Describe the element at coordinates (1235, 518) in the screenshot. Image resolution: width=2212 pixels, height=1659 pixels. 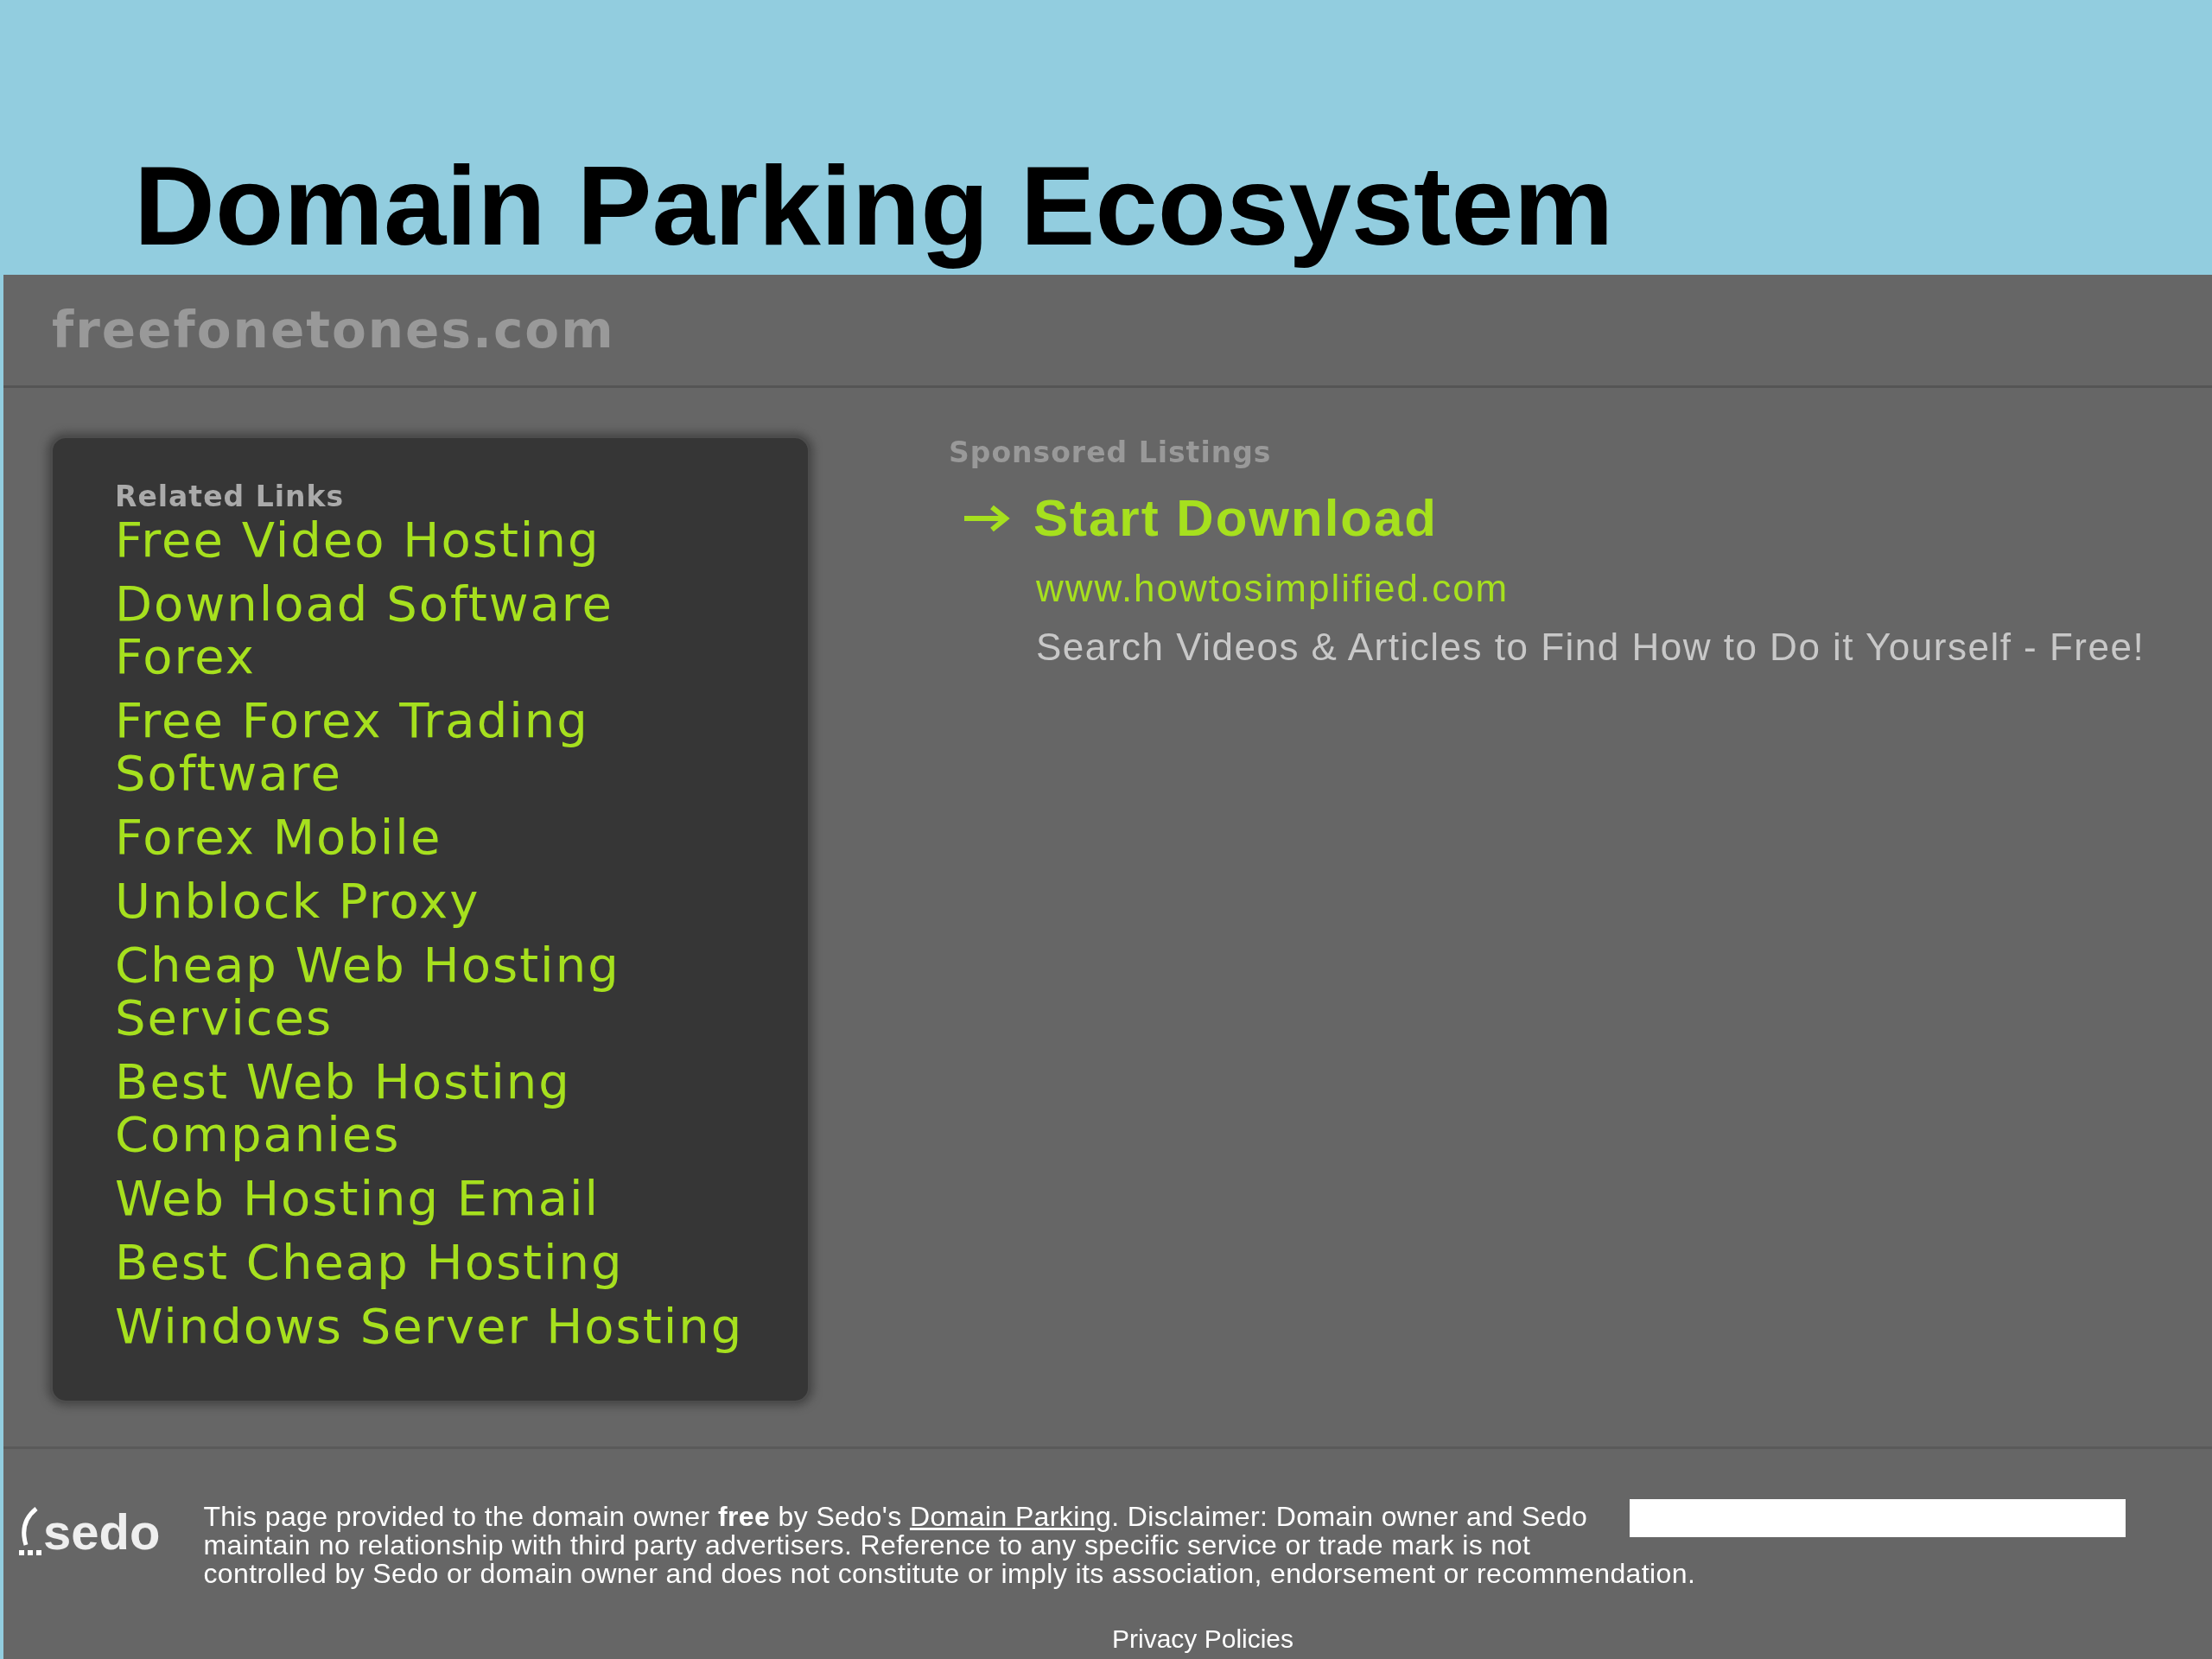
I see `listing-title-link: Start Download` at that location.